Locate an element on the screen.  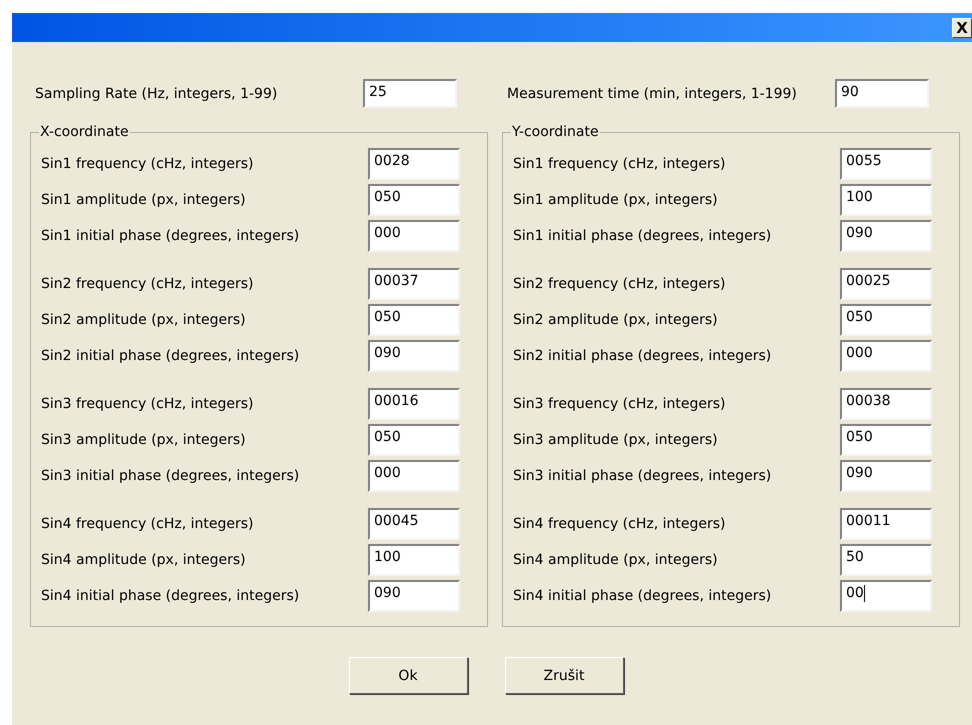
input-field: 90 is located at coordinates (882, 93).